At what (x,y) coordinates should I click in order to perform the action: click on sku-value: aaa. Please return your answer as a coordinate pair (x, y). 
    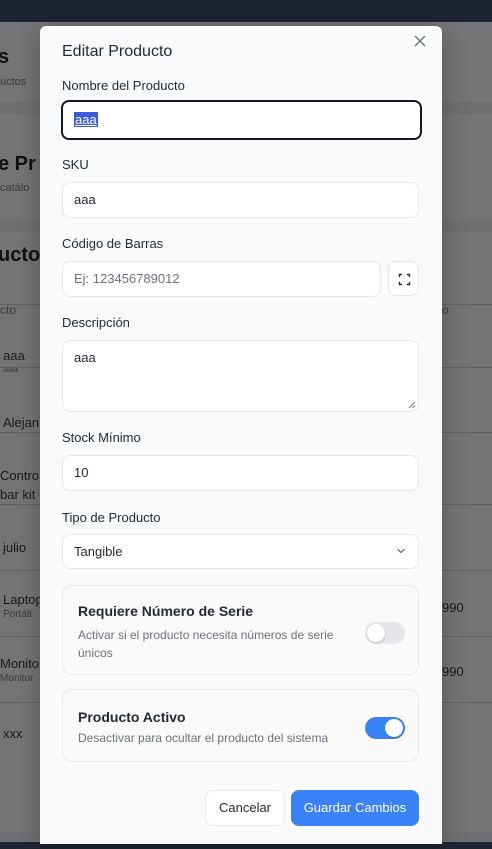
    Looking at the image, I should click on (85, 199).